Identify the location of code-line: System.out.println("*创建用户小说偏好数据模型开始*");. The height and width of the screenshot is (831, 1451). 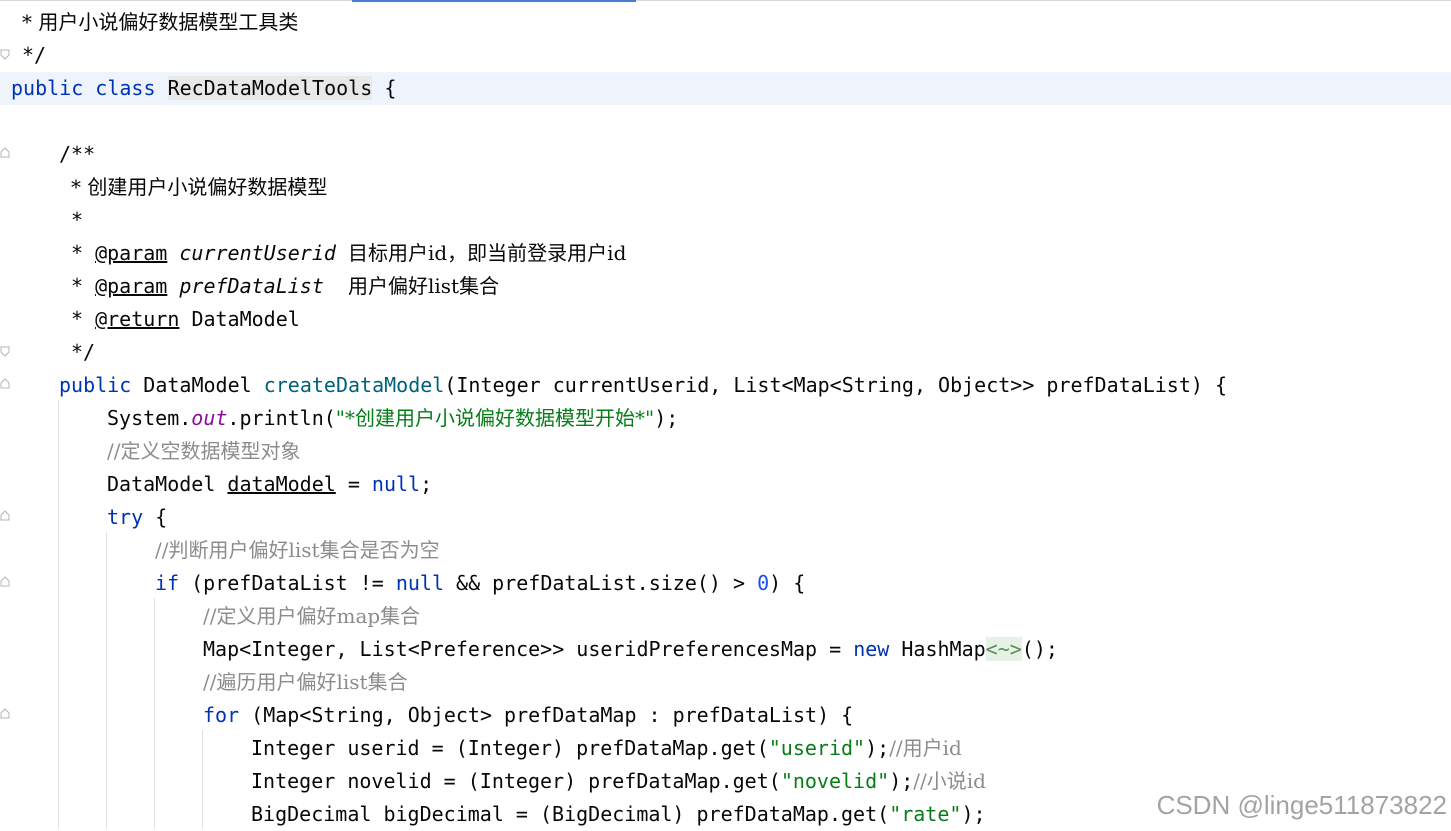
(725, 418).